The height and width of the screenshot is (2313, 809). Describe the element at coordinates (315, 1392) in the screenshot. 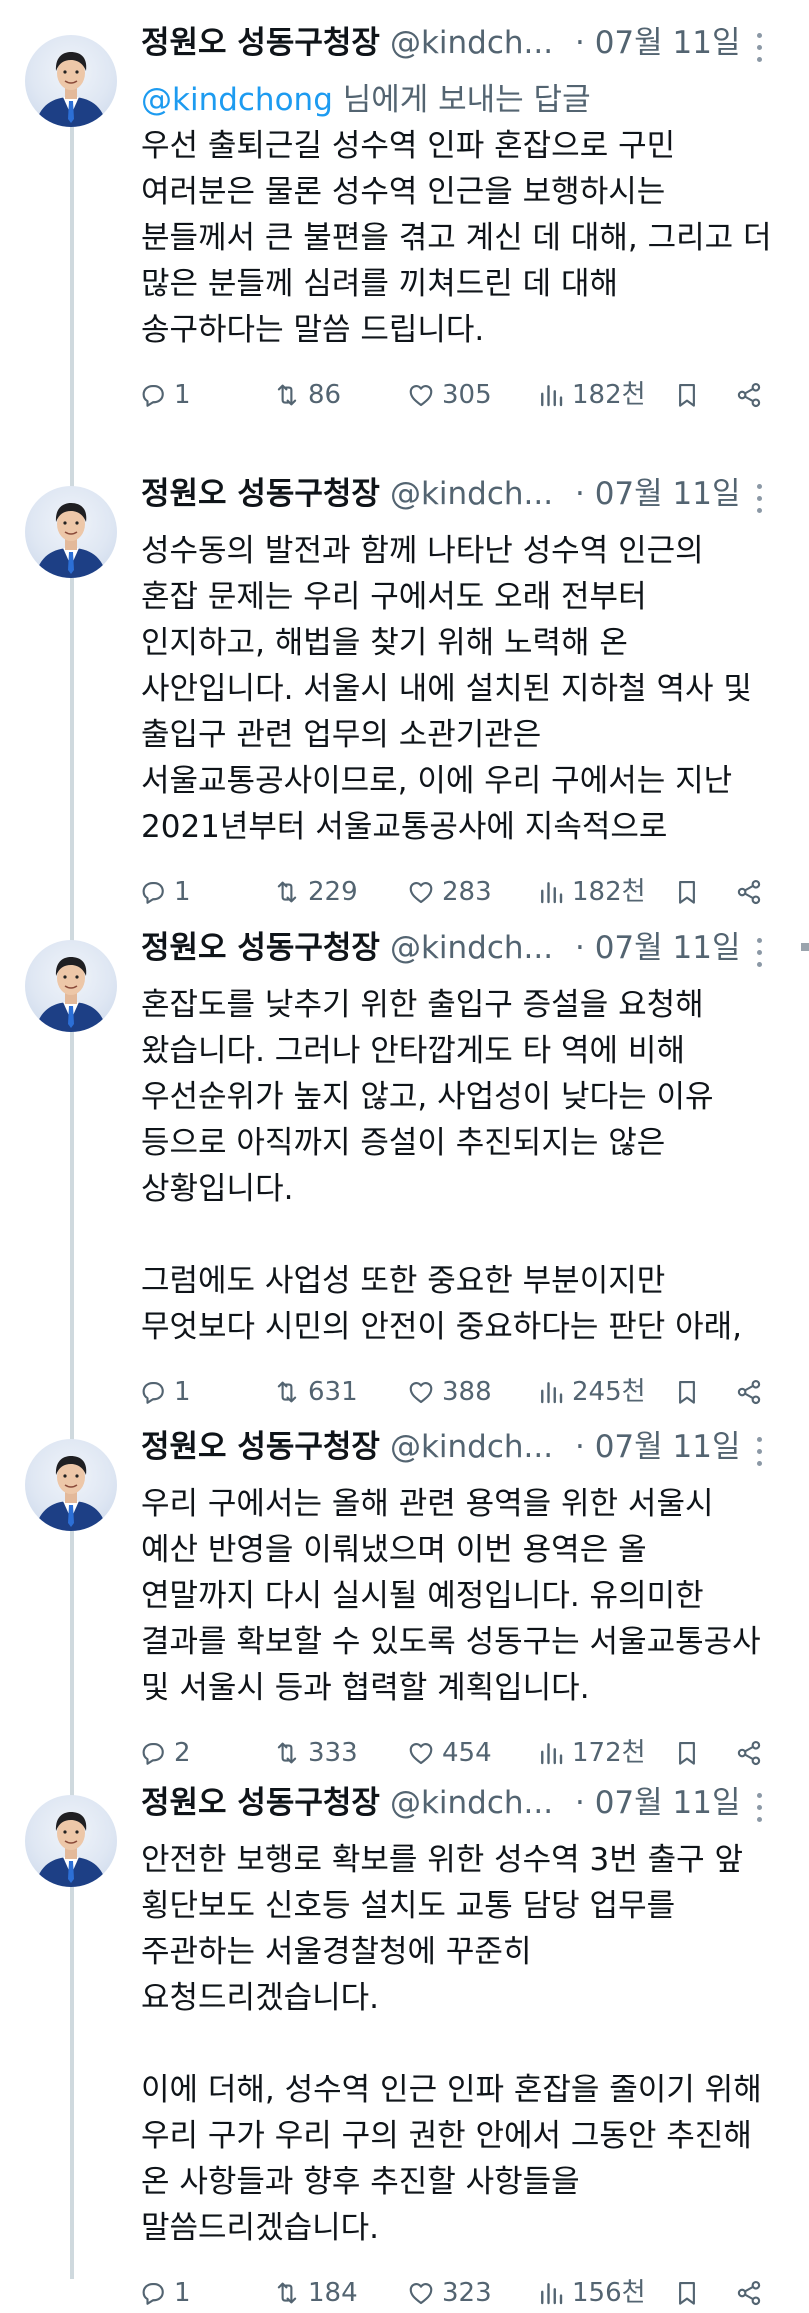

I see `retweet-button: 631` at that location.